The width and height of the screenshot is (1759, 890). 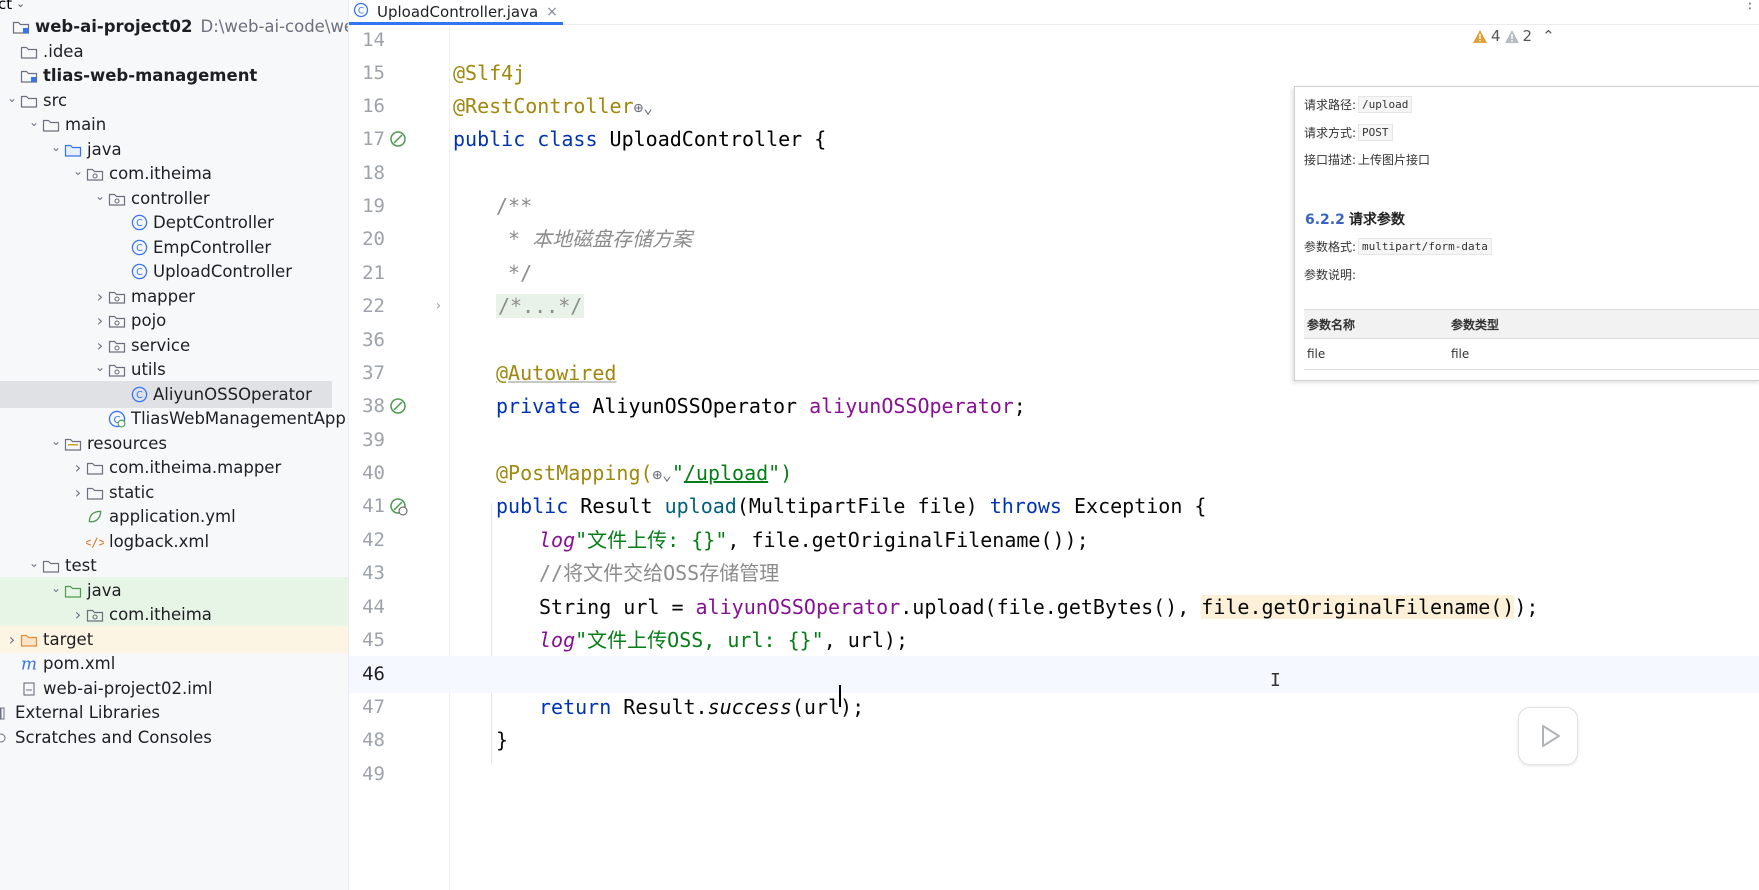 I want to click on code-token: @RestController, so click(x=543, y=106).